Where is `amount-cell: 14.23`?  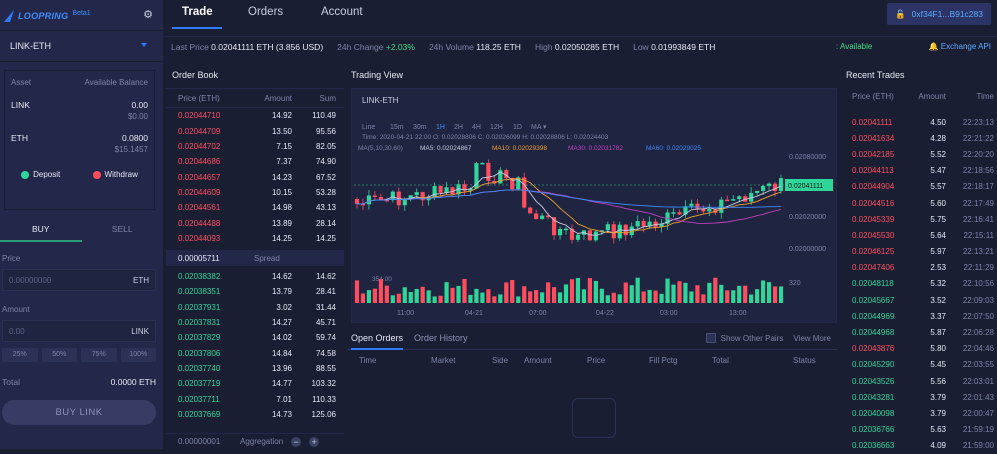
amount-cell: 14.23 is located at coordinates (281, 177).